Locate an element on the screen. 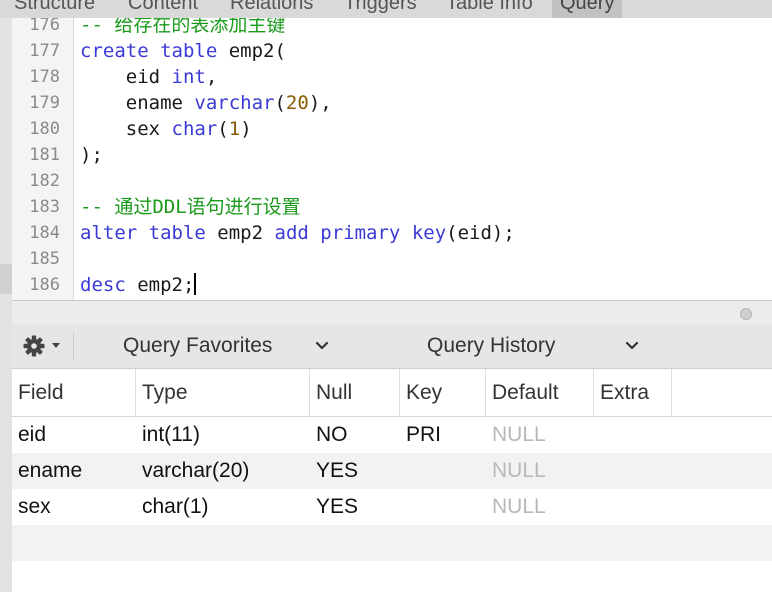 This screenshot has width=772, height=592. line-number: 184 is located at coordinates (44, 233).